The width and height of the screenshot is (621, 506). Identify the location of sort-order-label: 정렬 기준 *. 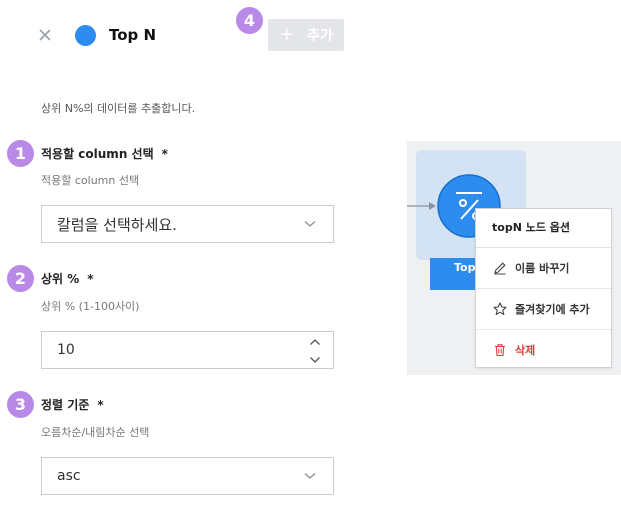
(72, 404).